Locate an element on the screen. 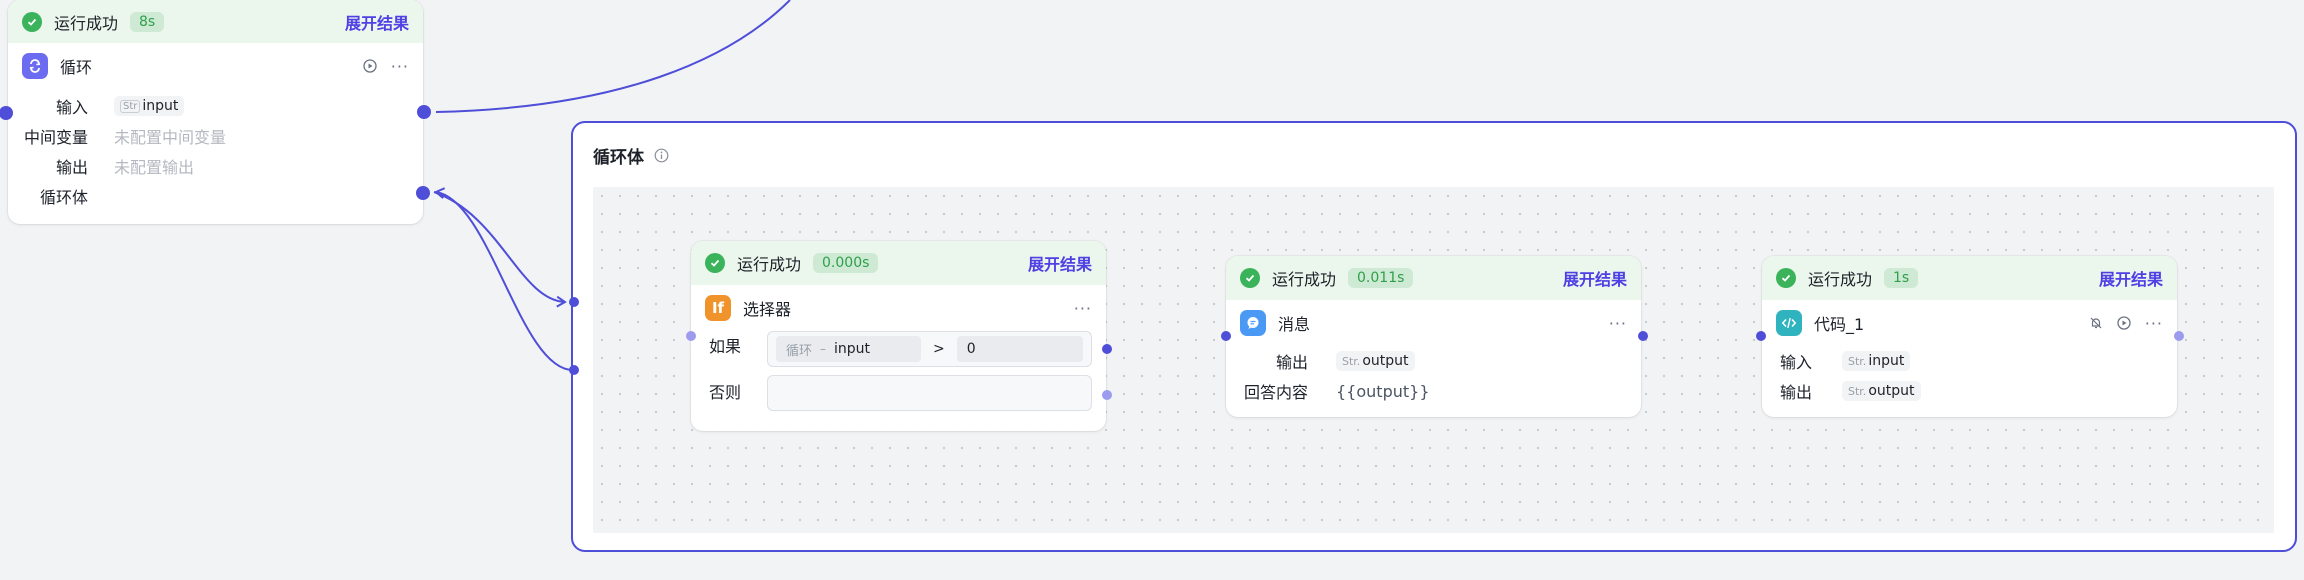 Image resolution: width=2304 pixels, height=580 pixels. loop-body-end-port is located at coordinates (574, 370).